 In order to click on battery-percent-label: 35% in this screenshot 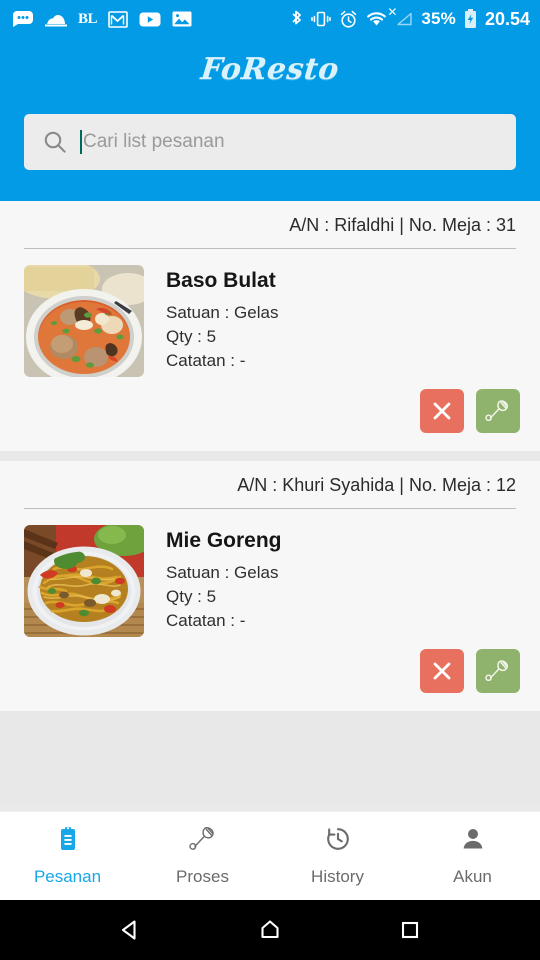, I will do `click(438, 18)`.